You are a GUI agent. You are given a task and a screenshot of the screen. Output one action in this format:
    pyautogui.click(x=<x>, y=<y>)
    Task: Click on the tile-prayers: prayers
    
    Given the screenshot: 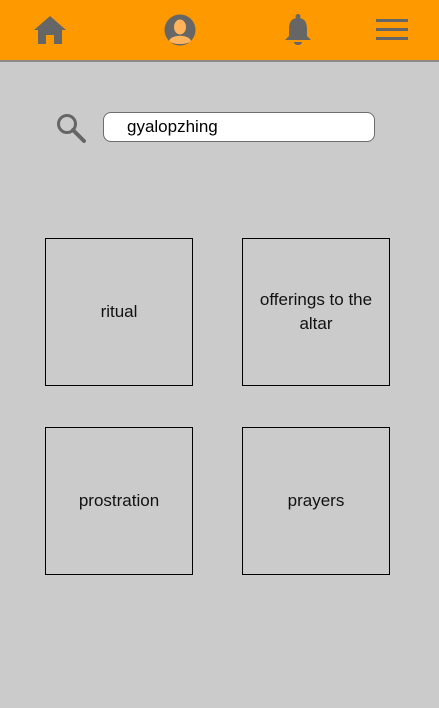 What is the action you would take?
    pyautogui.click(x=316, y=501)
    